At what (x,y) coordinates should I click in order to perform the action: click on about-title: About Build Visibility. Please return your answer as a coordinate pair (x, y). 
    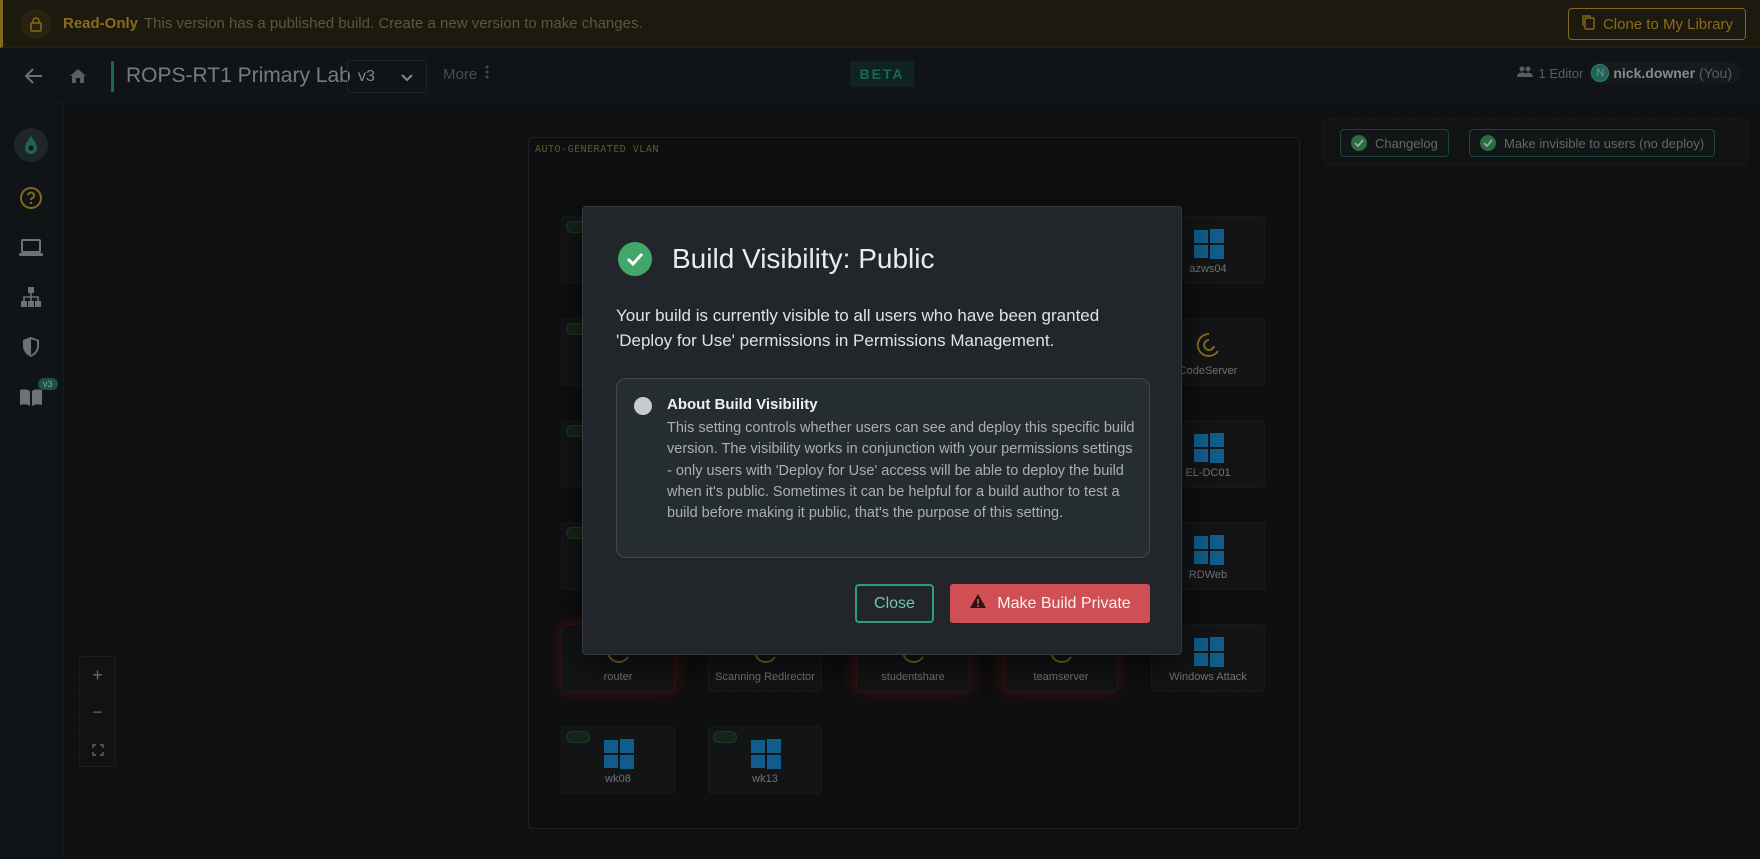
    Looking at the image, I should click on (742, 404).